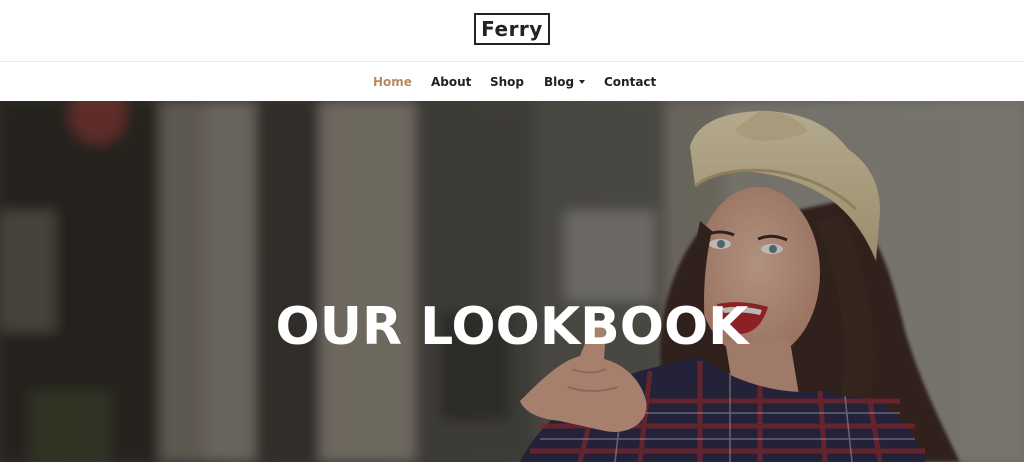 This screenshot has height=462, width=1024. I want to click on site-logo: Ferry, so click(512, 29).